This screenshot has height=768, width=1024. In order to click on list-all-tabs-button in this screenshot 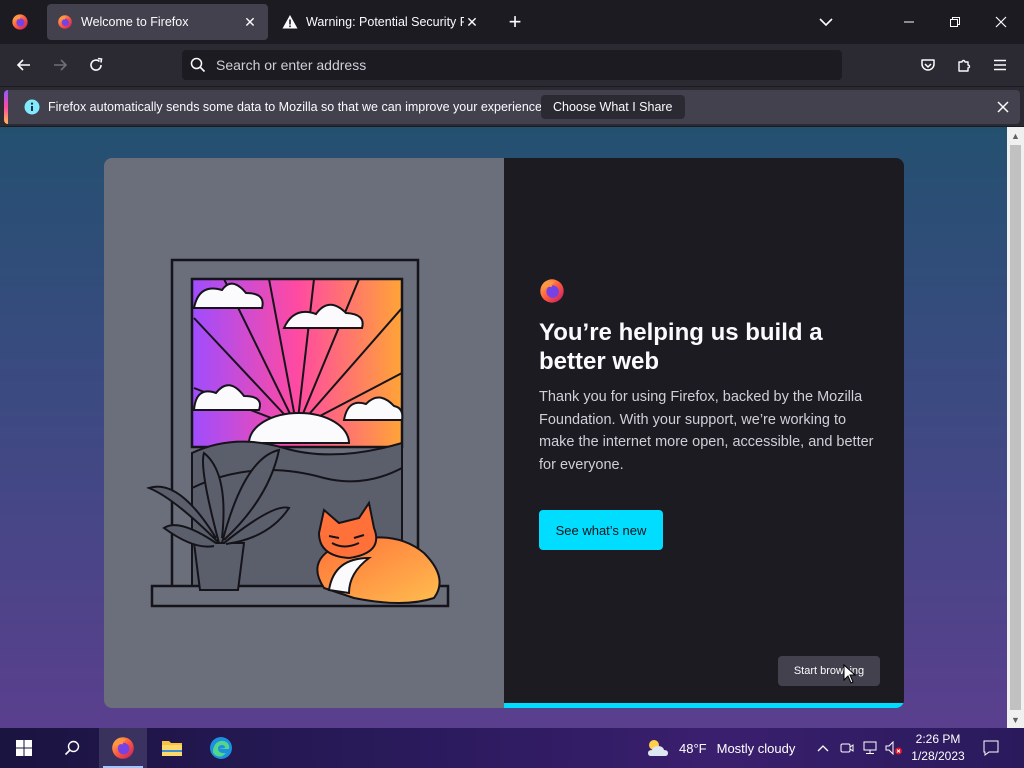, I will do `click(826, 22)`.